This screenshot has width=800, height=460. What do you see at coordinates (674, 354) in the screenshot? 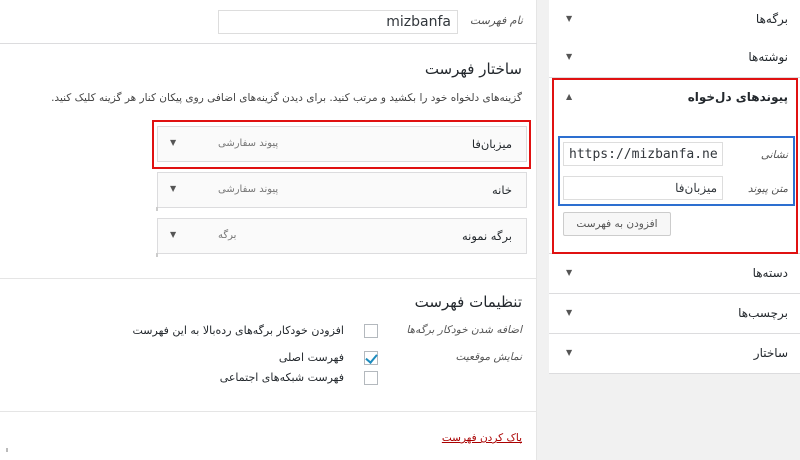
I see `accordion-format: ساختار ▼` at bounding box center [674, 354].